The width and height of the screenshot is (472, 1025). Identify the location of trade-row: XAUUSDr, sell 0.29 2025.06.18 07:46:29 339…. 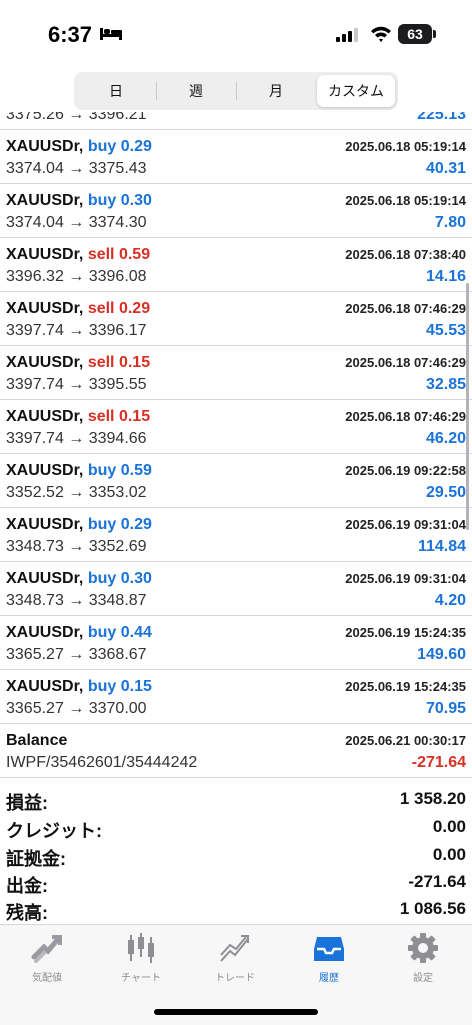
(236, 319).